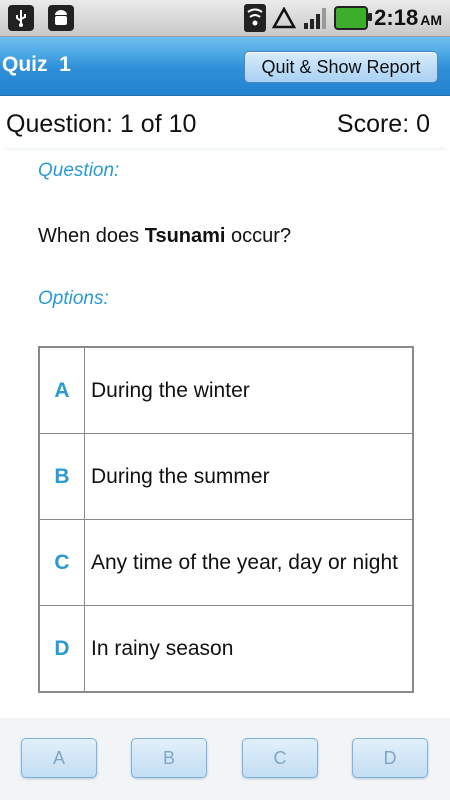 The image size is (450, 800). Describe the element at coordinates (61, 390) in the screenshot. I see `option-letter: A` at that location.